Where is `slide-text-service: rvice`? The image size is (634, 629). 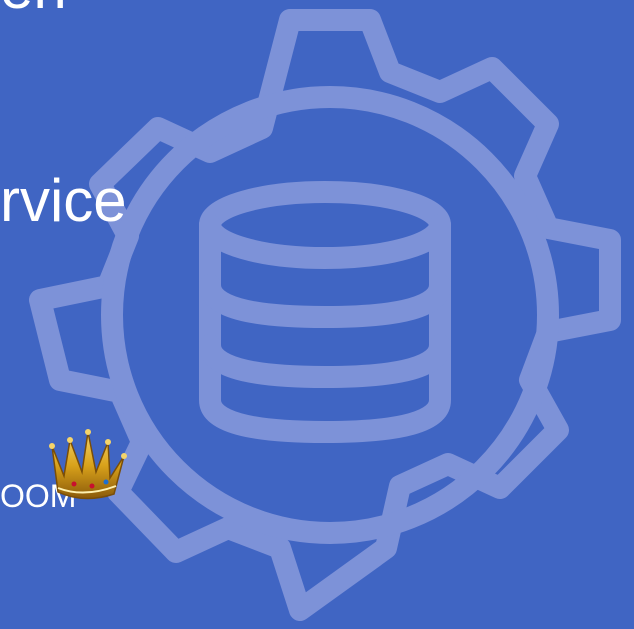
slide-text-service: rvice is located at coordinates (63, 200).